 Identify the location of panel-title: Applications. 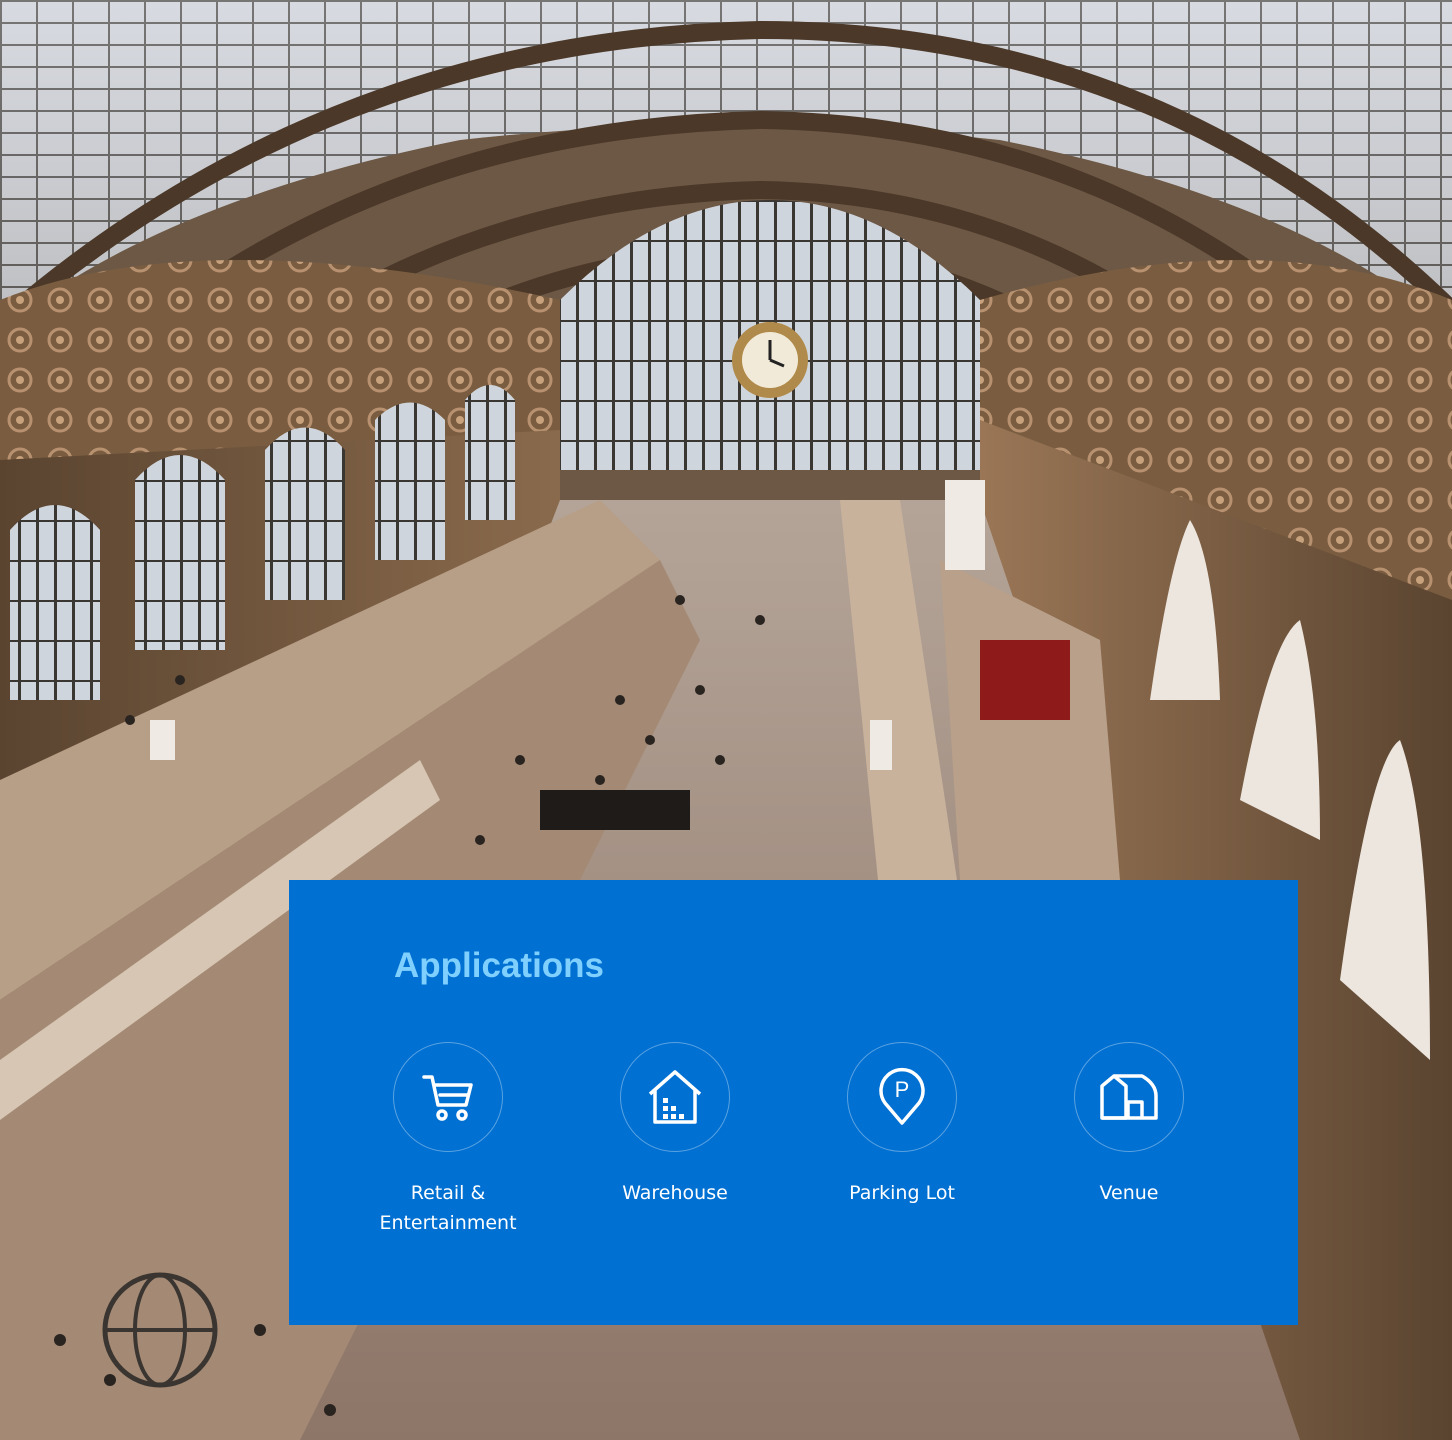
(499, 965).